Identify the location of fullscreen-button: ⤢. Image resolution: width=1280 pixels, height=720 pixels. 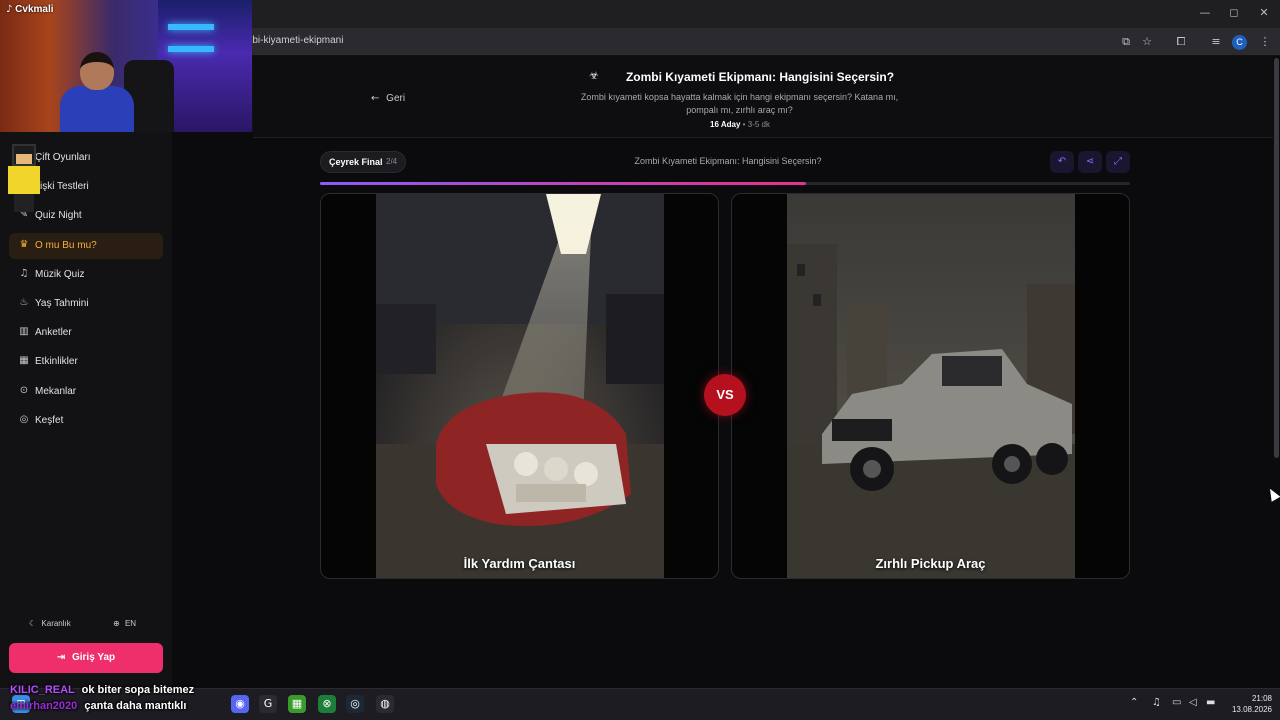
(1118, 162).